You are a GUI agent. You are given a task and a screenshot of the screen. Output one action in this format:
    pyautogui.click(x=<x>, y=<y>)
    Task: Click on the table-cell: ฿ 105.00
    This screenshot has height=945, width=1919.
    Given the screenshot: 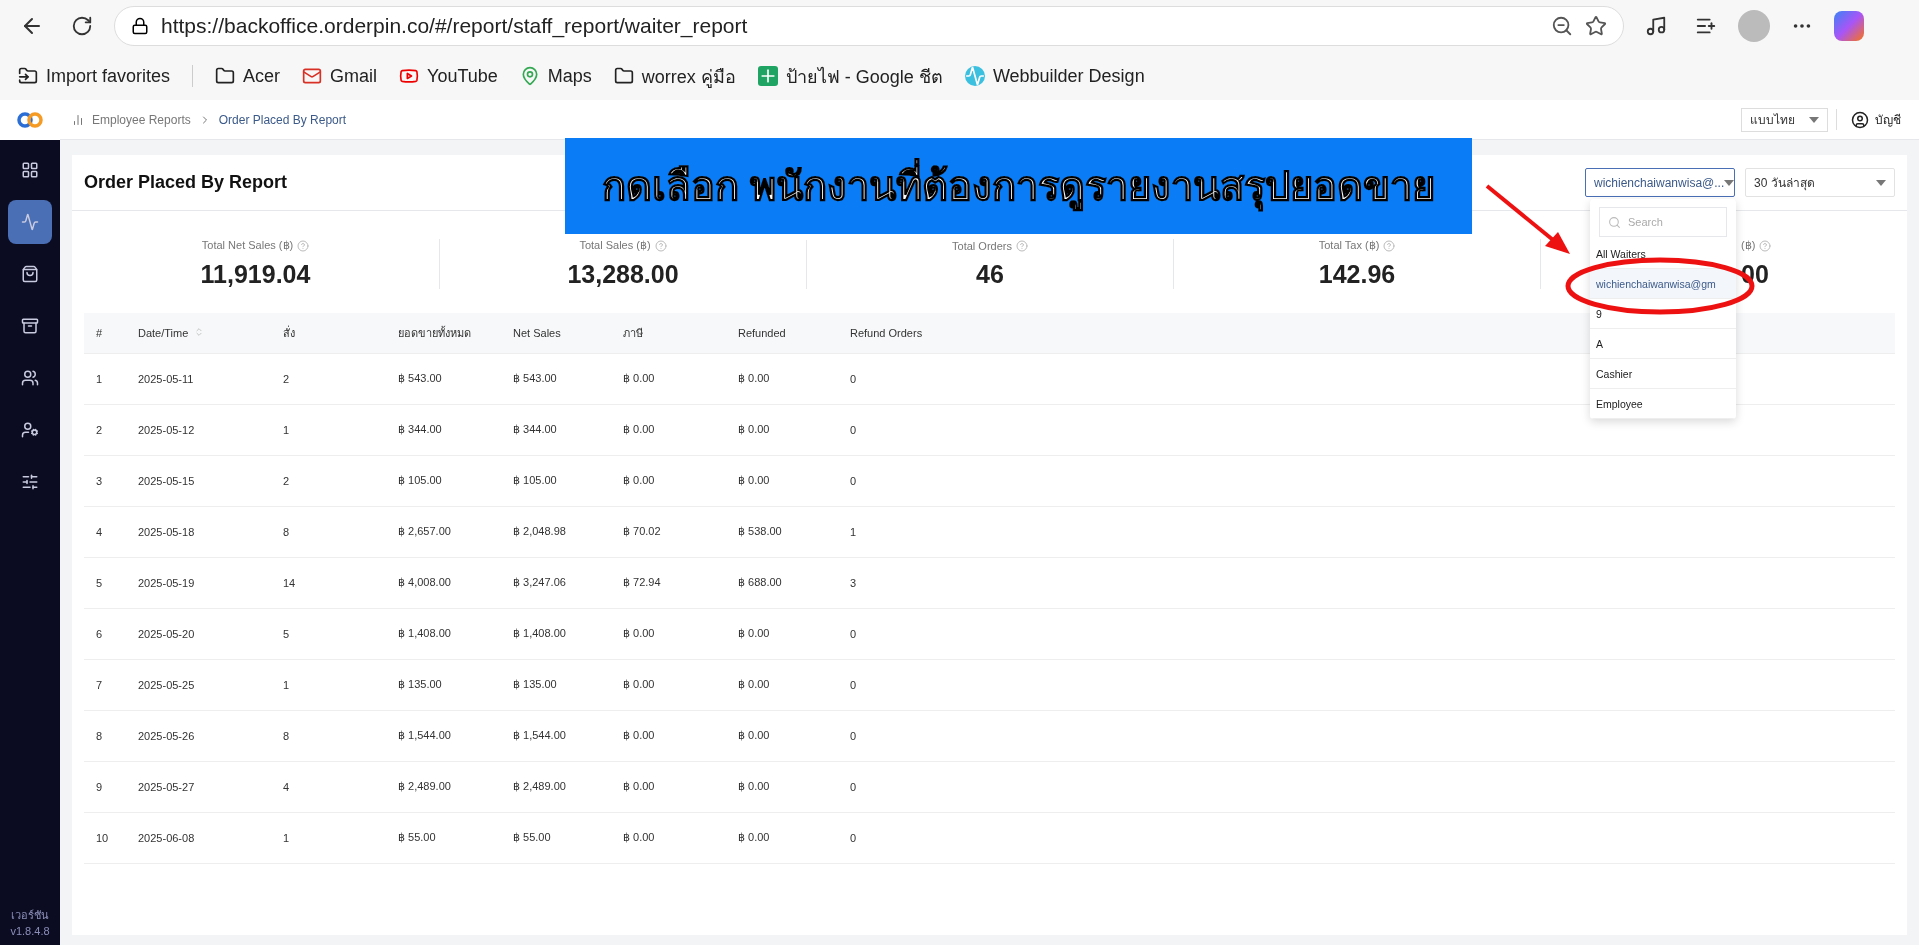 What is the action you would take?
    pyautogui.click(x=443, y=480)
    